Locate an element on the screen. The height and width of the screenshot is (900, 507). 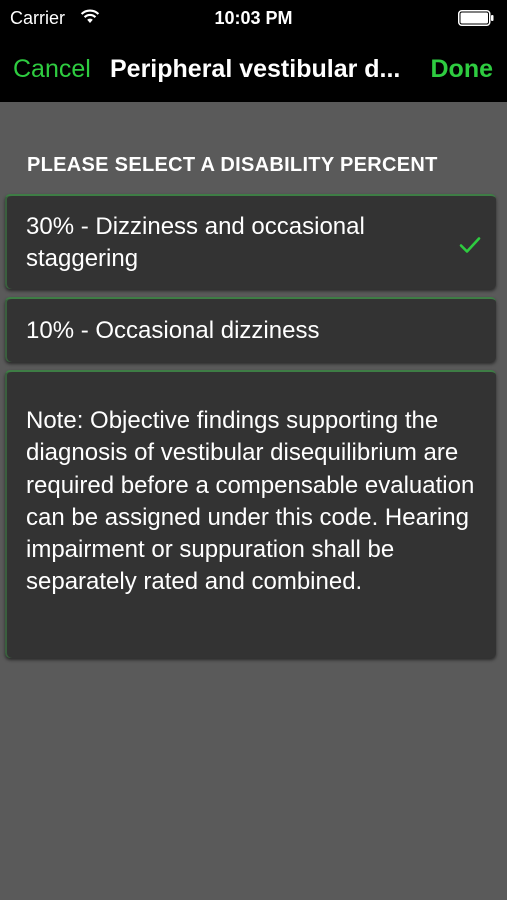
navigation-bar: Cancel Peripheral vestibular d... Done is located at coordinates (253, 69).